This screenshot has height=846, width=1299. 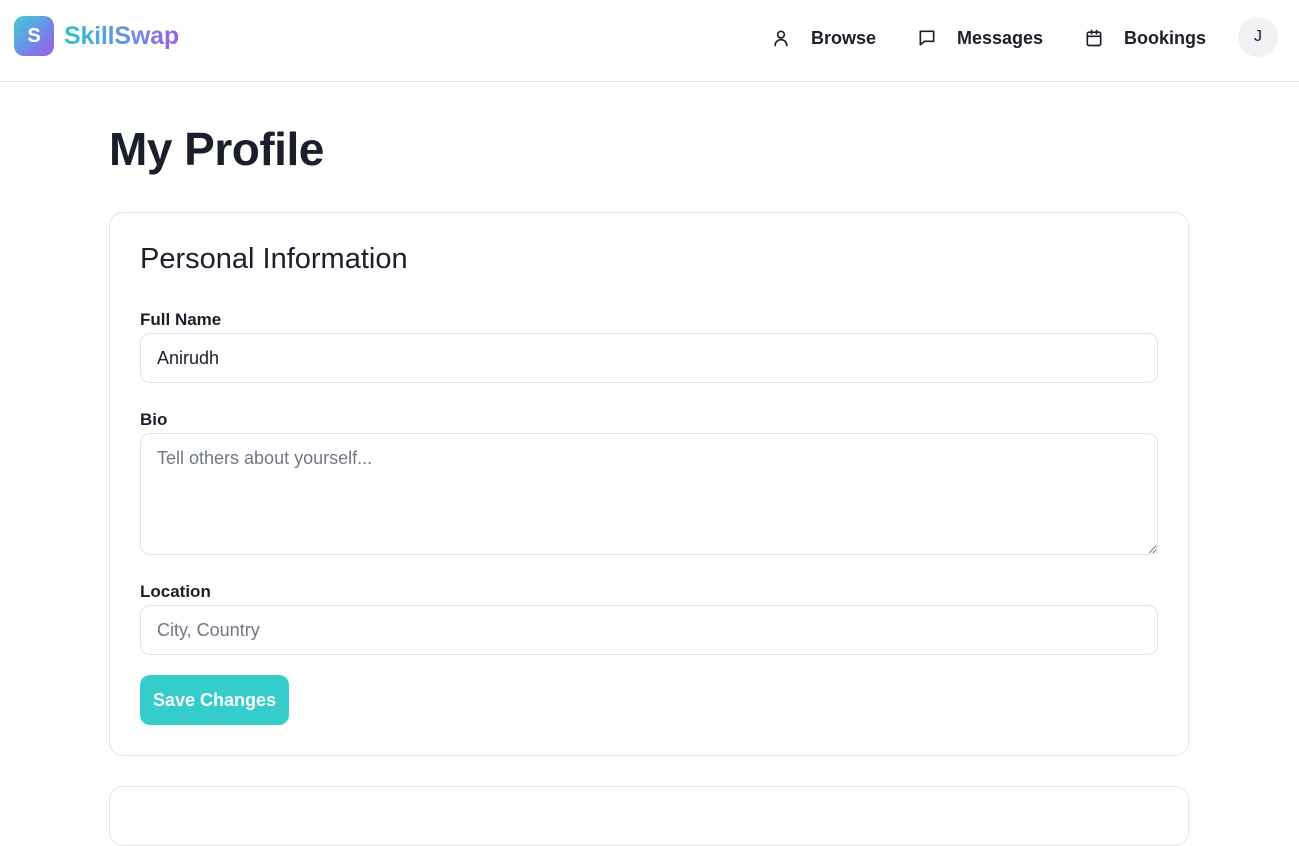 What do you see at coordinates (649, 816) in the screenshot?
I see `next-section-card` at bounding box center [649, 816].